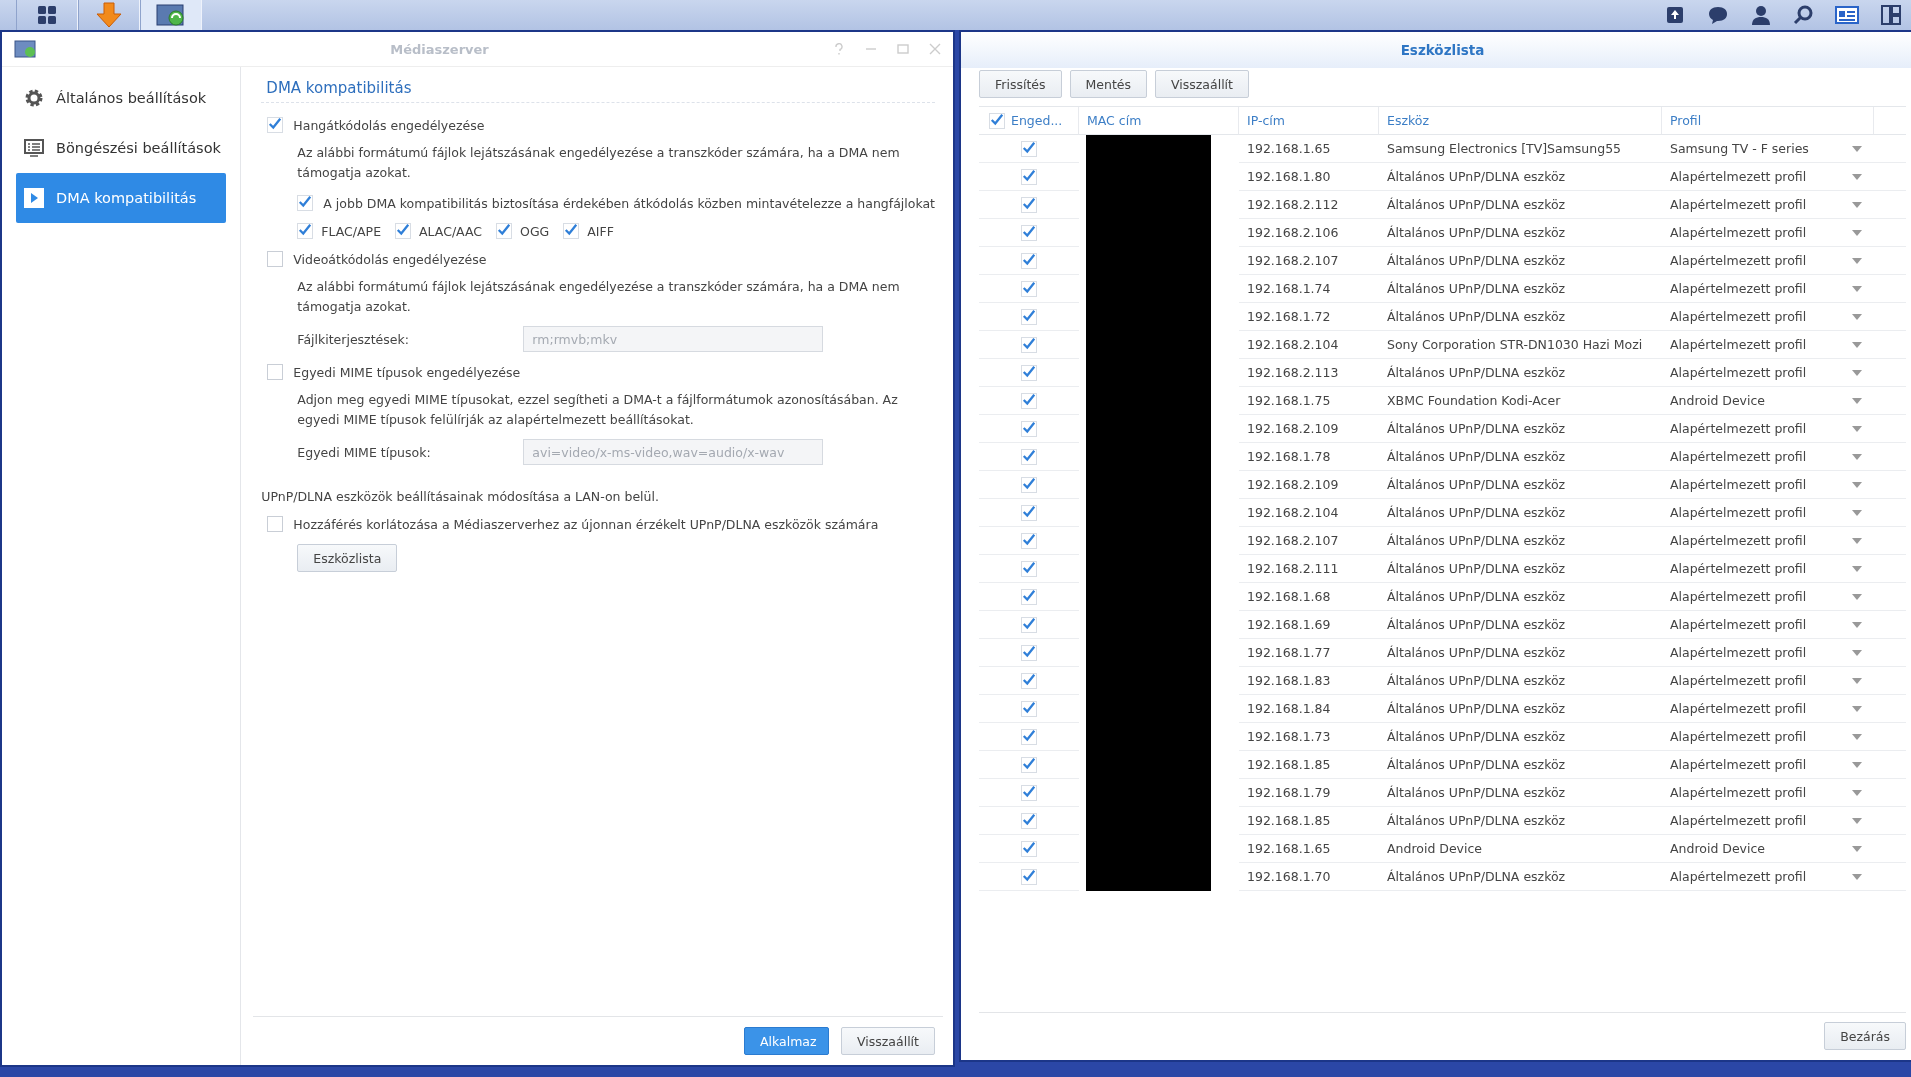 This screenshot has width=1911, height=1077. I want to click on layout-icon, so click(1891, 15).